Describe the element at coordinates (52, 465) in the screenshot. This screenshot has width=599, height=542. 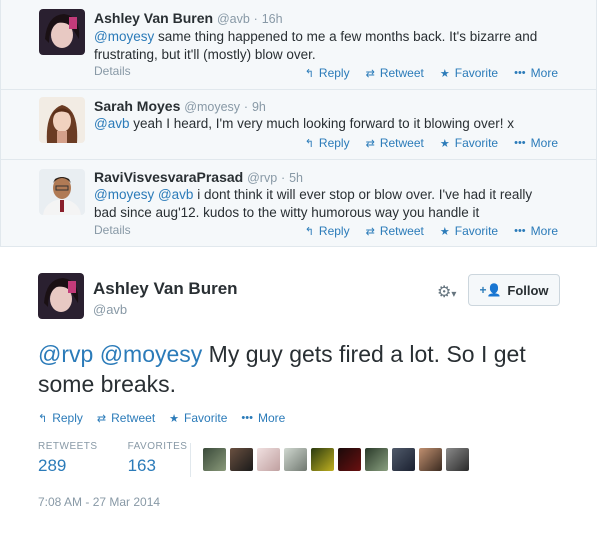
I see `retweets-count: 289` at that location.